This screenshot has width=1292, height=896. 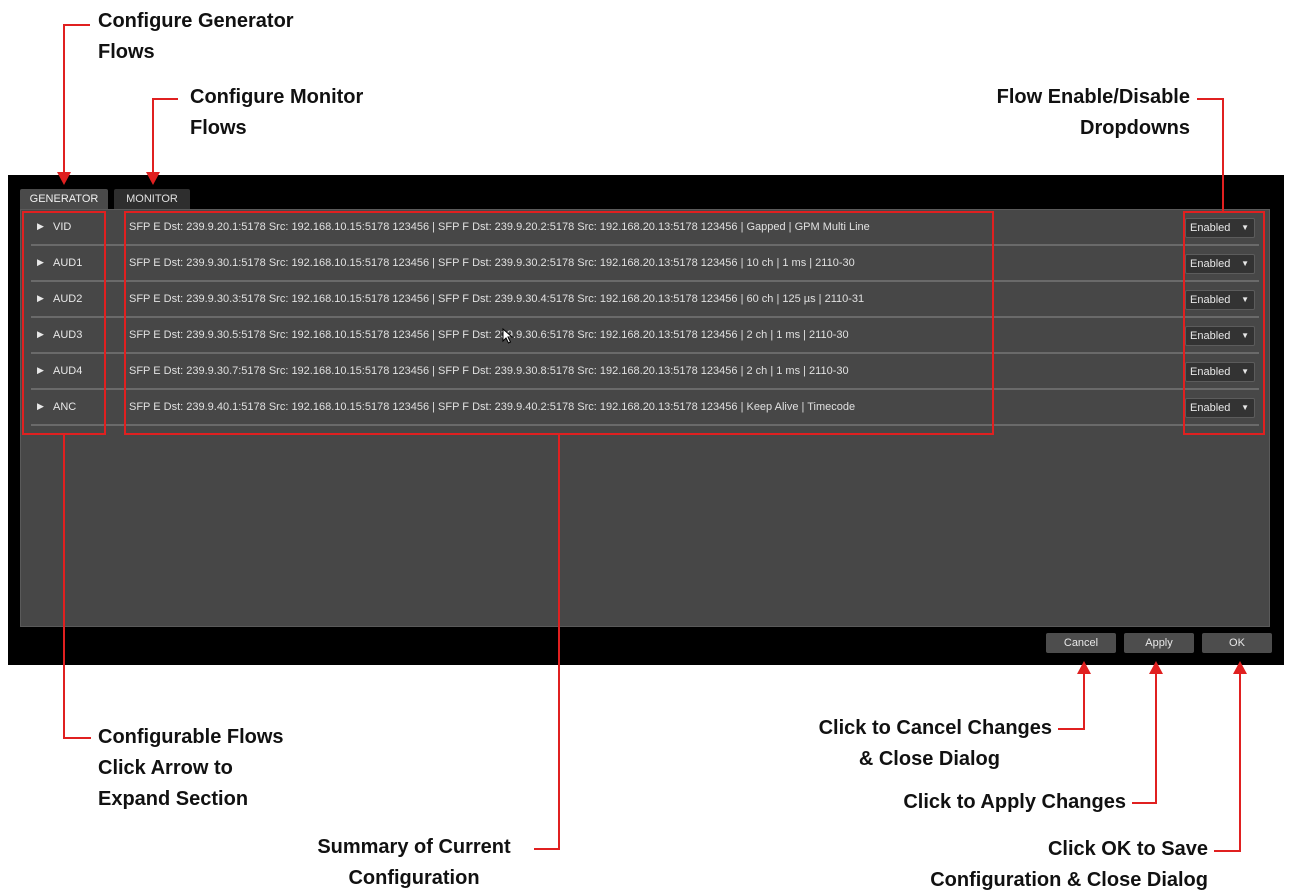 I want to click on annotation-apply: Click to Apply Changes, so click(x=1014, y=802).